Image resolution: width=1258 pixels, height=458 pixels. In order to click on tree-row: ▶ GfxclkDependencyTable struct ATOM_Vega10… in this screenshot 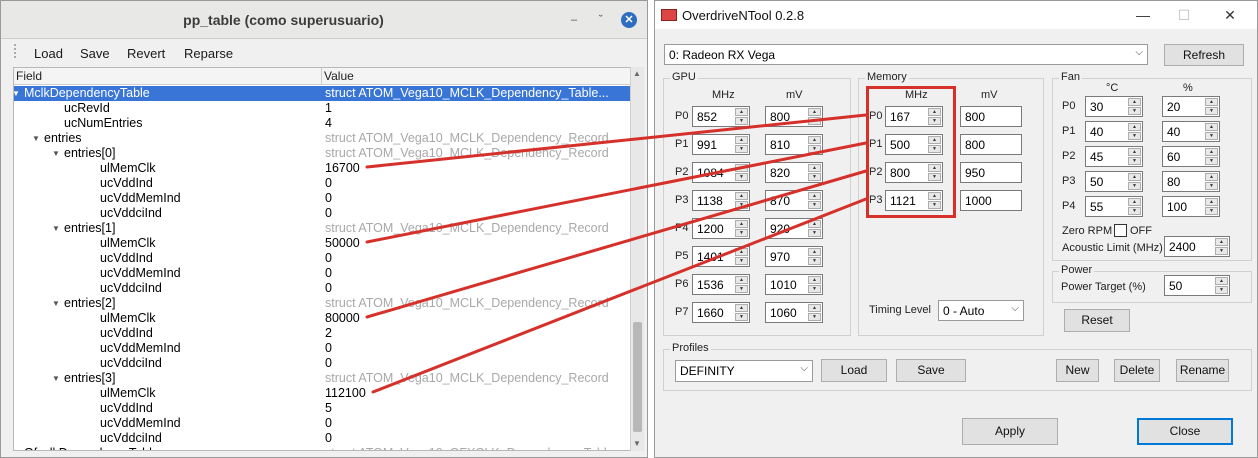, I will do `click(322, 448)`.